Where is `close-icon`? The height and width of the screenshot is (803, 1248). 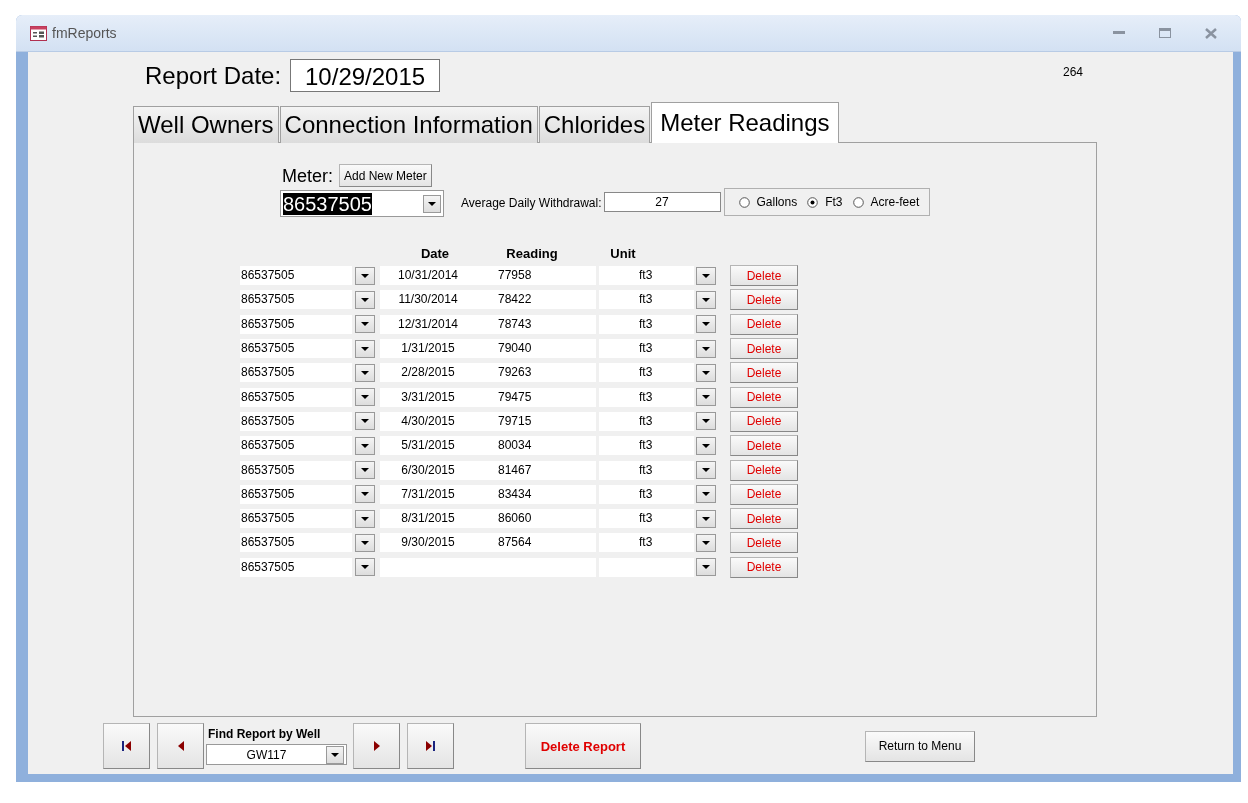 close-icon is located at coordinates (1211, 33).